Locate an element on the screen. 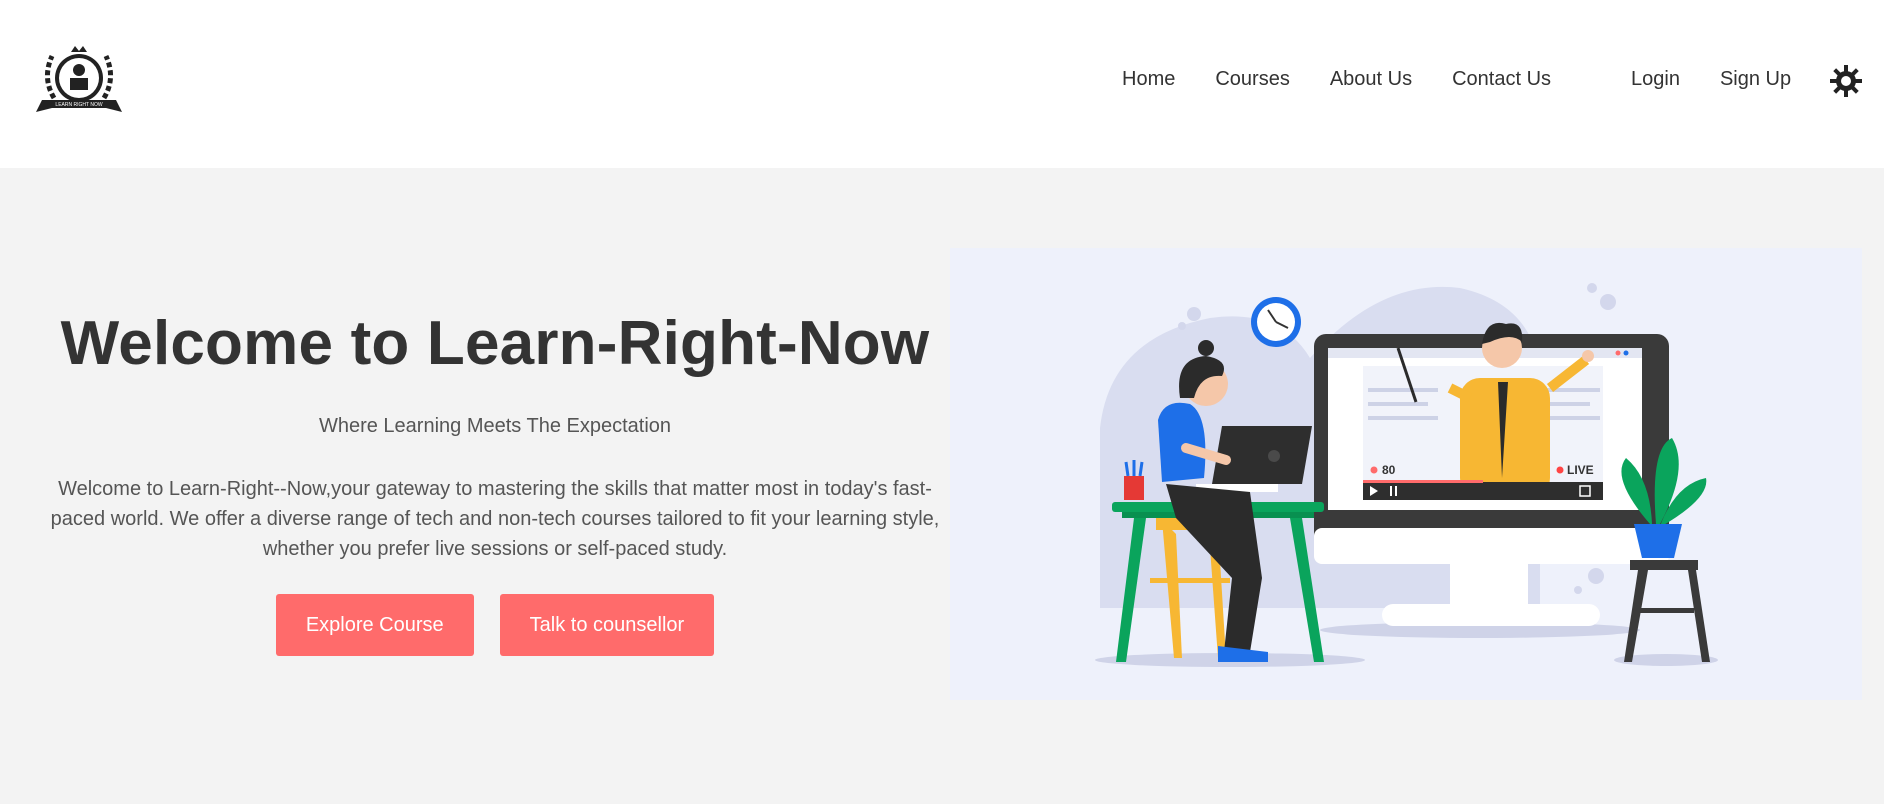 The width and height of the screenshot is (1884, 804). sun-icon is located at coordinates (1846, 81).